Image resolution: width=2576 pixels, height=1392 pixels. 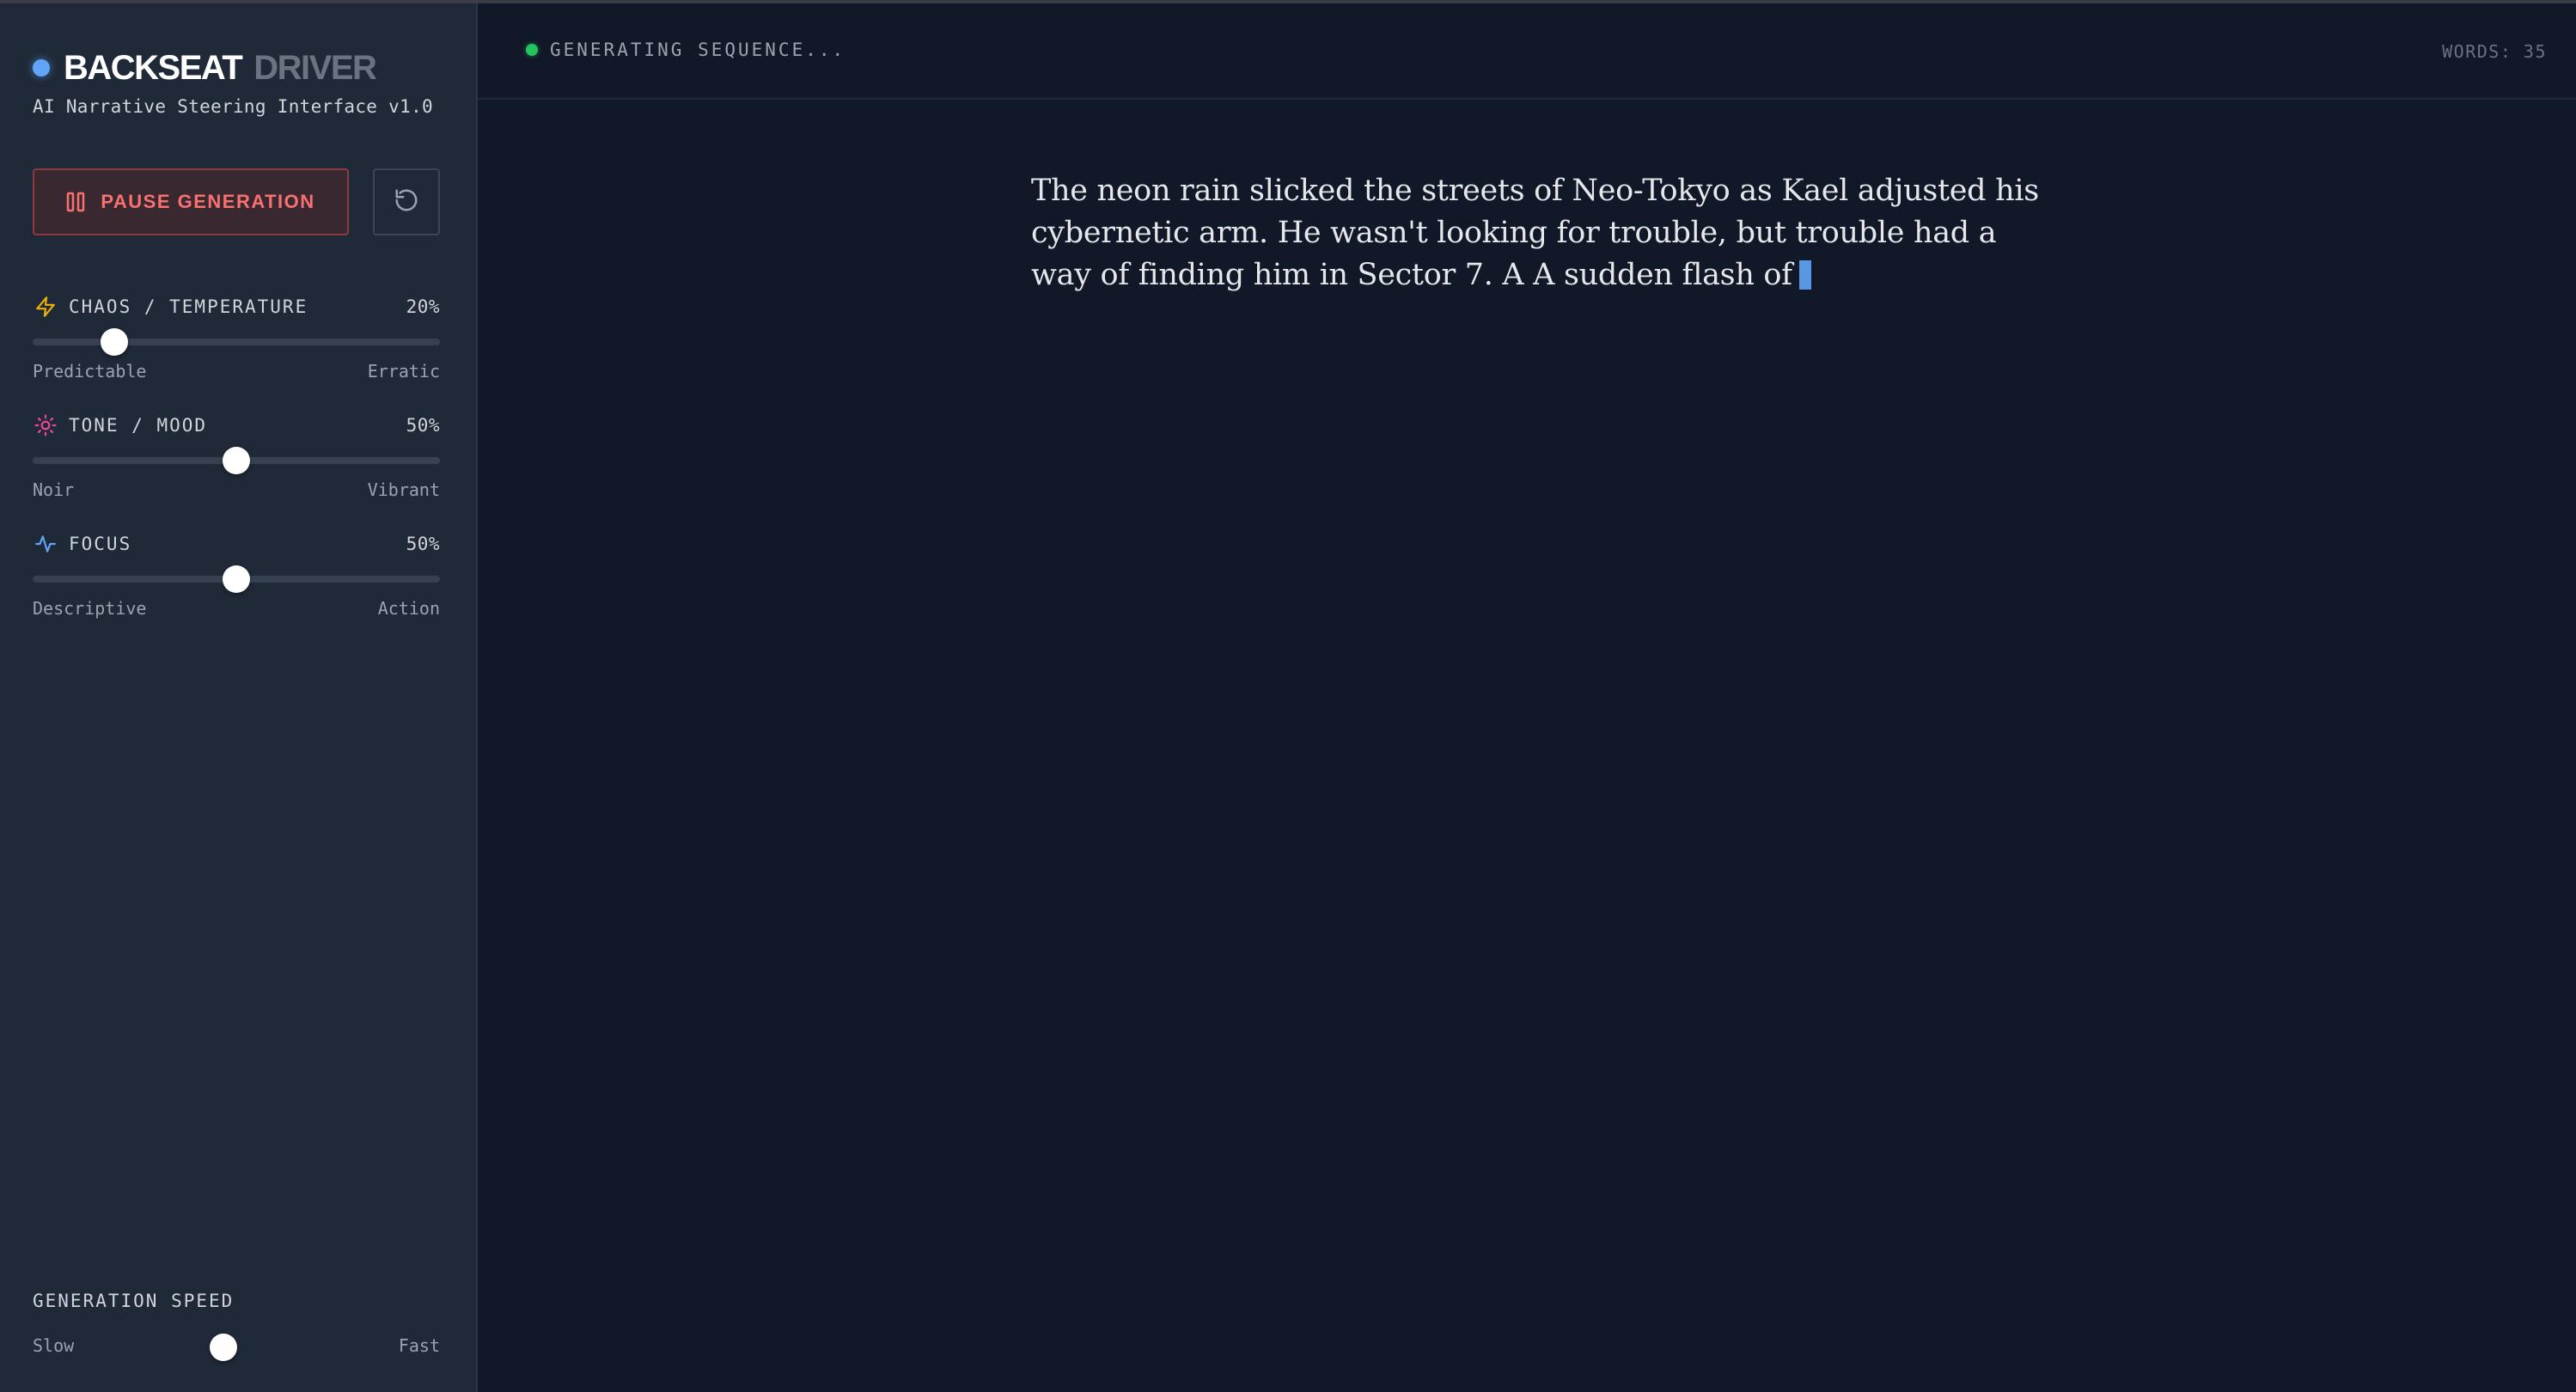 What do you see at coordinates (403, 371) in the screenshot?
I see `chaos-max-label: Erratic` at bounding box center [403, 371].